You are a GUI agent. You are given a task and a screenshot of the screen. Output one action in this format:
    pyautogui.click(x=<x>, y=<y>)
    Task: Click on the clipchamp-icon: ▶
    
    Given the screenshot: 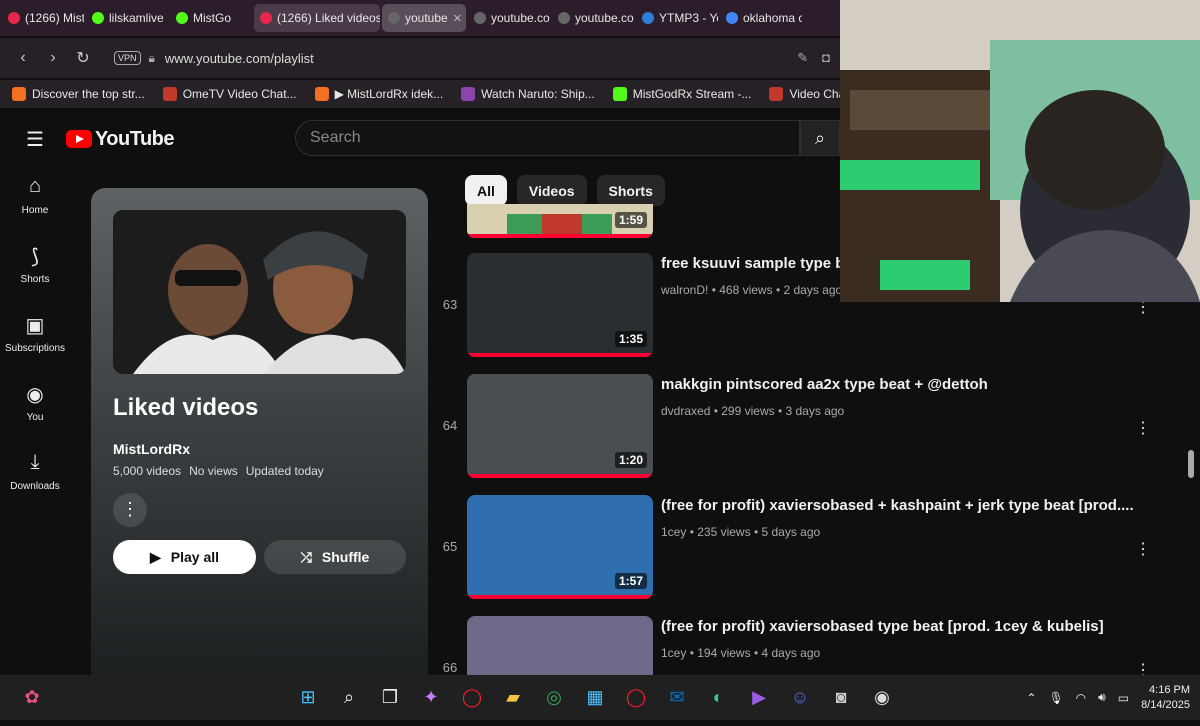 What is the action you would take?
    pyautogui.click(x=759, y=698)
    